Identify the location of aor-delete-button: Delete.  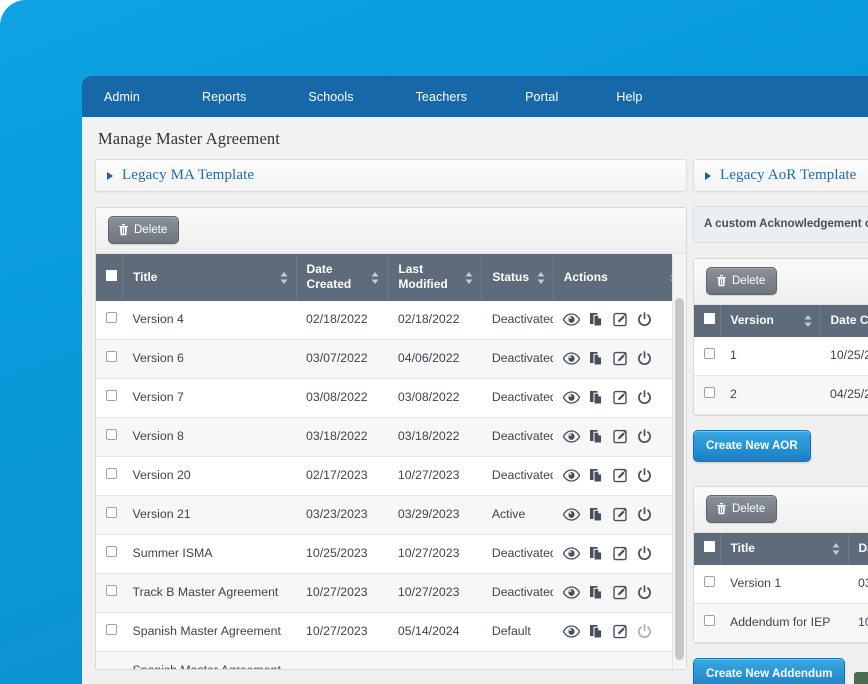
(742, 281).